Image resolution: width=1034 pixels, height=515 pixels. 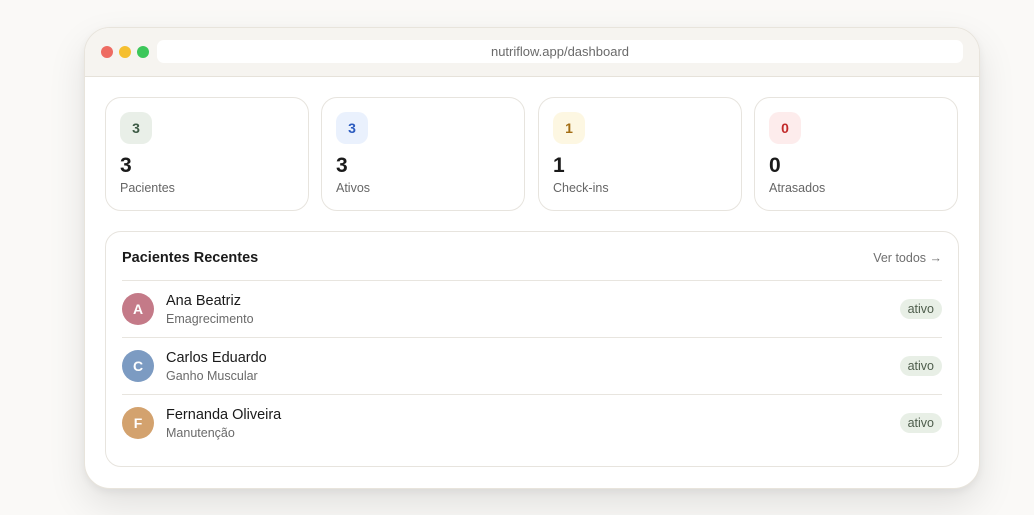 I want to click on view-all-link: Ver todos →, so click(x=907, y=258).